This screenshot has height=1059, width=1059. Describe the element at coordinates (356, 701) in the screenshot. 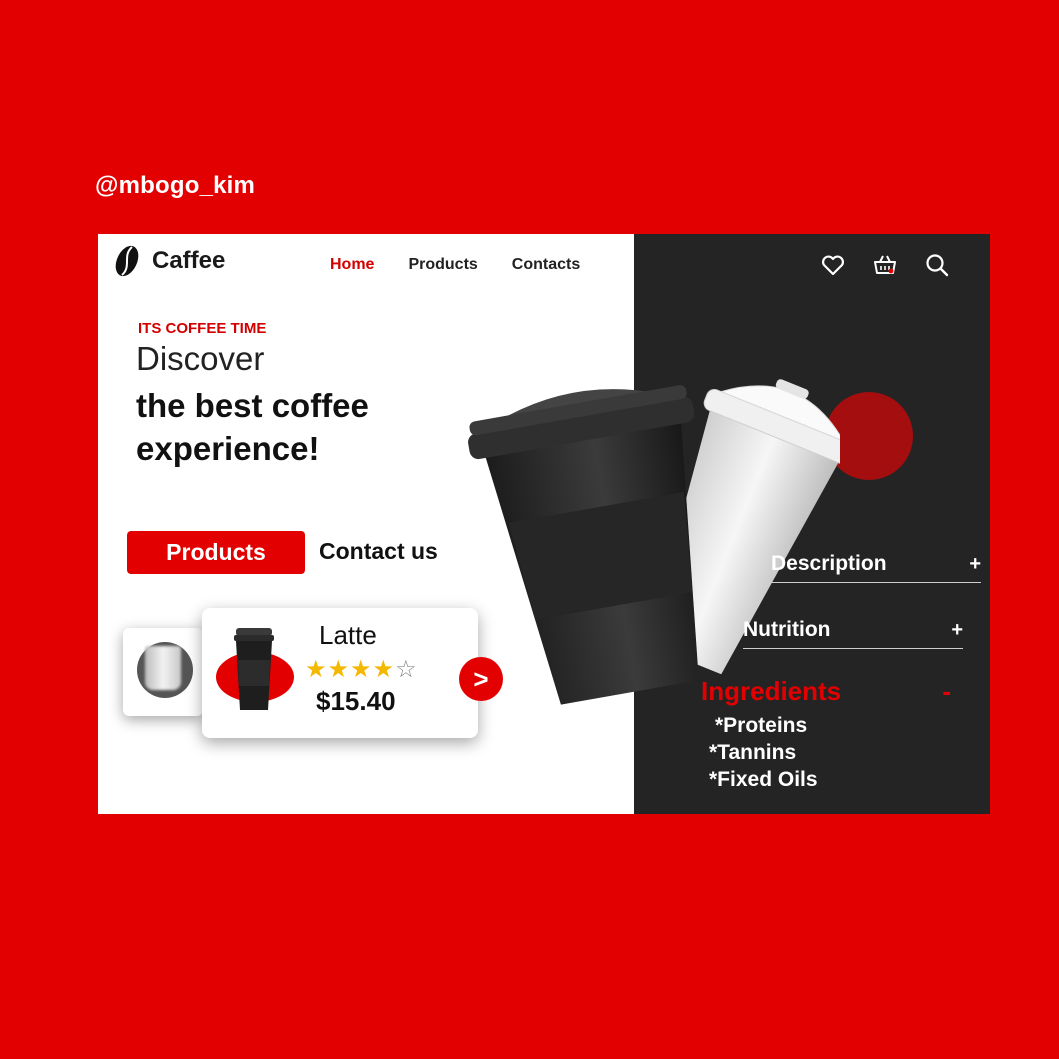

I see `product-price: $15.40` at that location.